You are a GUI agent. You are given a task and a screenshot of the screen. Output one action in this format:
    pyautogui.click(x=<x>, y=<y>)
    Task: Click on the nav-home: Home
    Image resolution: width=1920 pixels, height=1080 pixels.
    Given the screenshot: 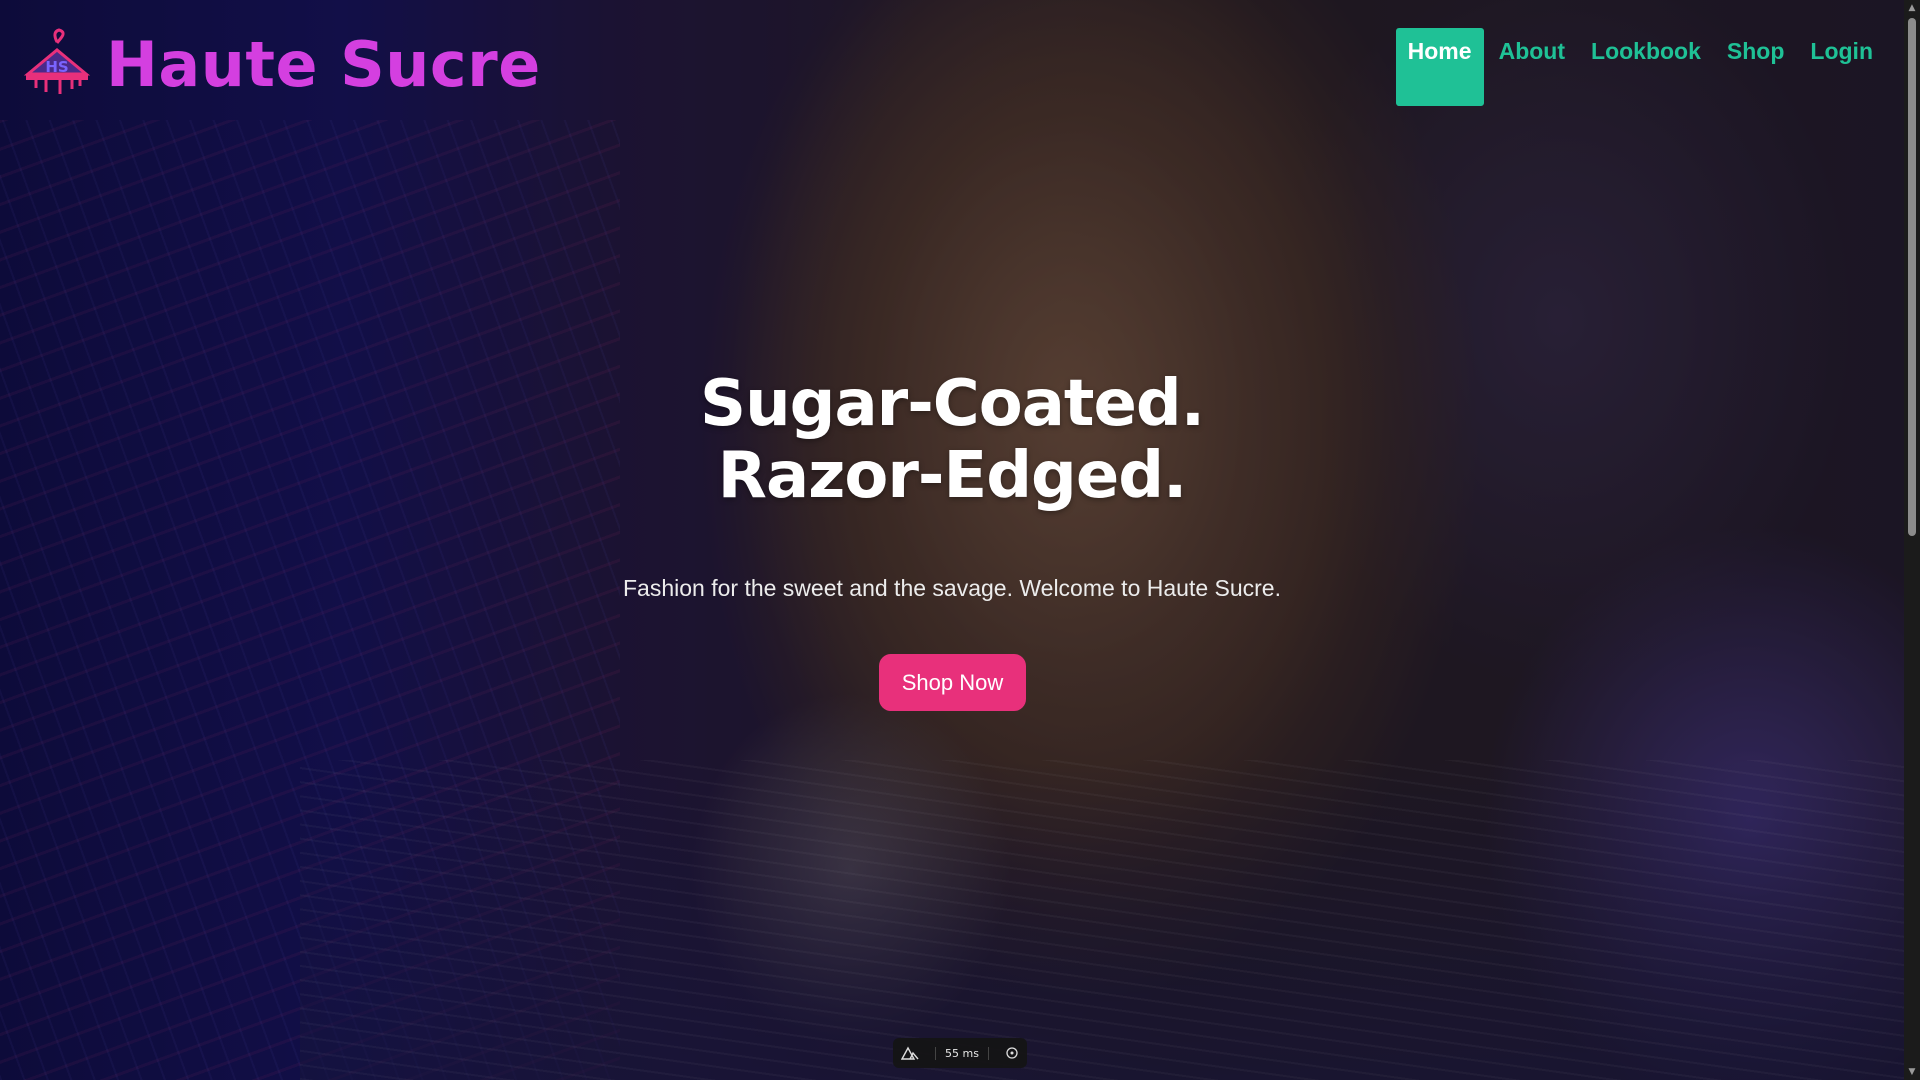 What is the action you would take?
    pyautogui.click(x=1439, y=67)
    